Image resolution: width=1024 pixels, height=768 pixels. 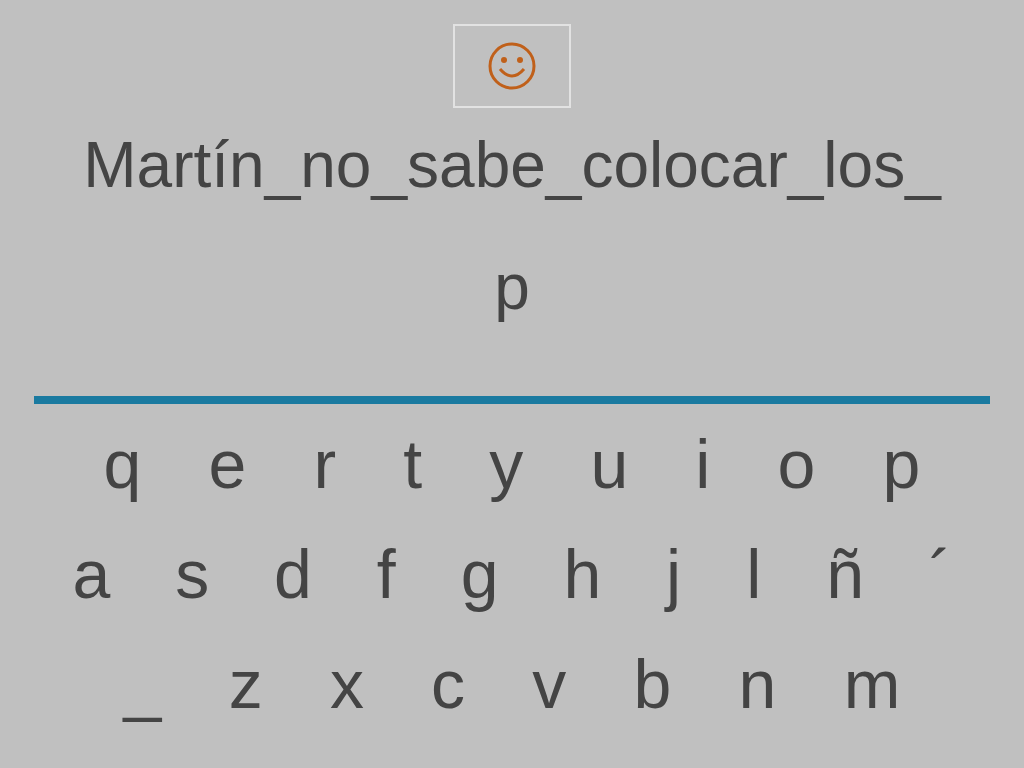 What do you see at coordinates (413, 464) in the screenshot?
I see `letter-key: t` at bounding box center [413, 464].